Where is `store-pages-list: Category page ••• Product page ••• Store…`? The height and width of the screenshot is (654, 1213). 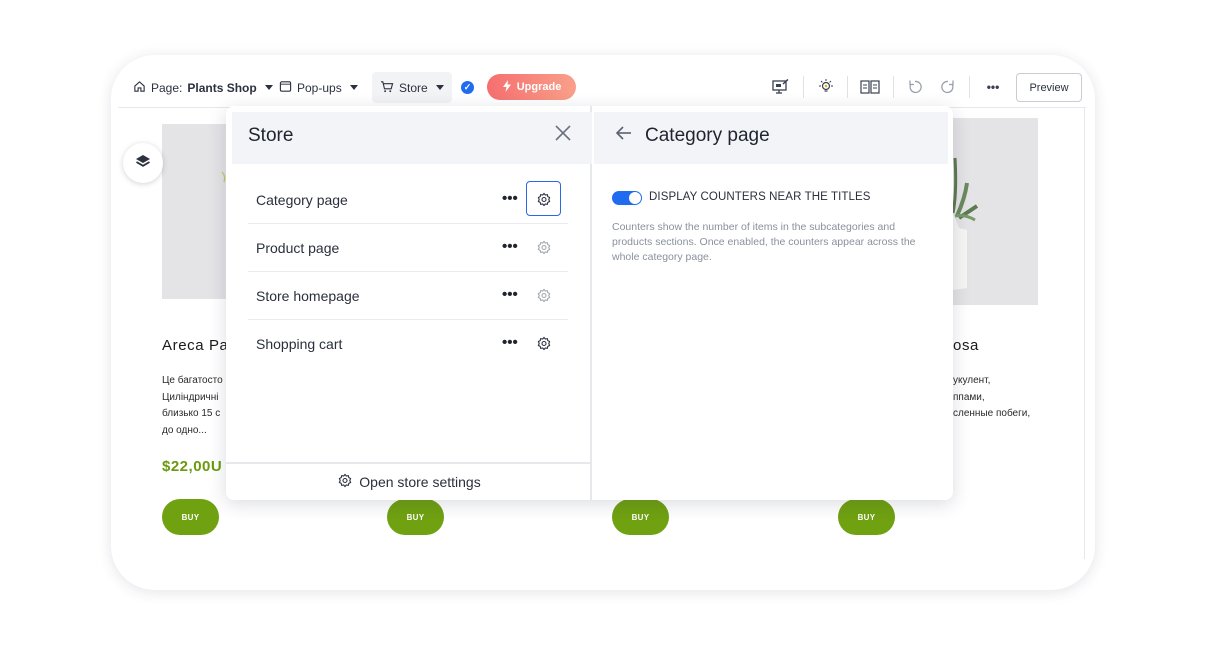
store-pages-list: Category page ••• Product page ••• Store… is located at coordinates (408, 272).